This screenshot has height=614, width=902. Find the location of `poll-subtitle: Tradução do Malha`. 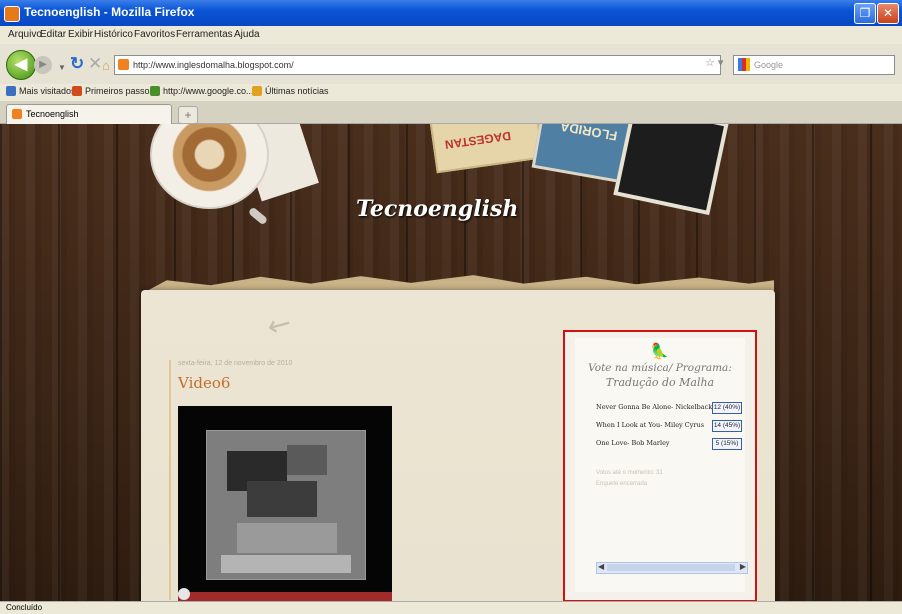

poll-subtitle: Tradução do Malha is located at coordinates (660, 382).